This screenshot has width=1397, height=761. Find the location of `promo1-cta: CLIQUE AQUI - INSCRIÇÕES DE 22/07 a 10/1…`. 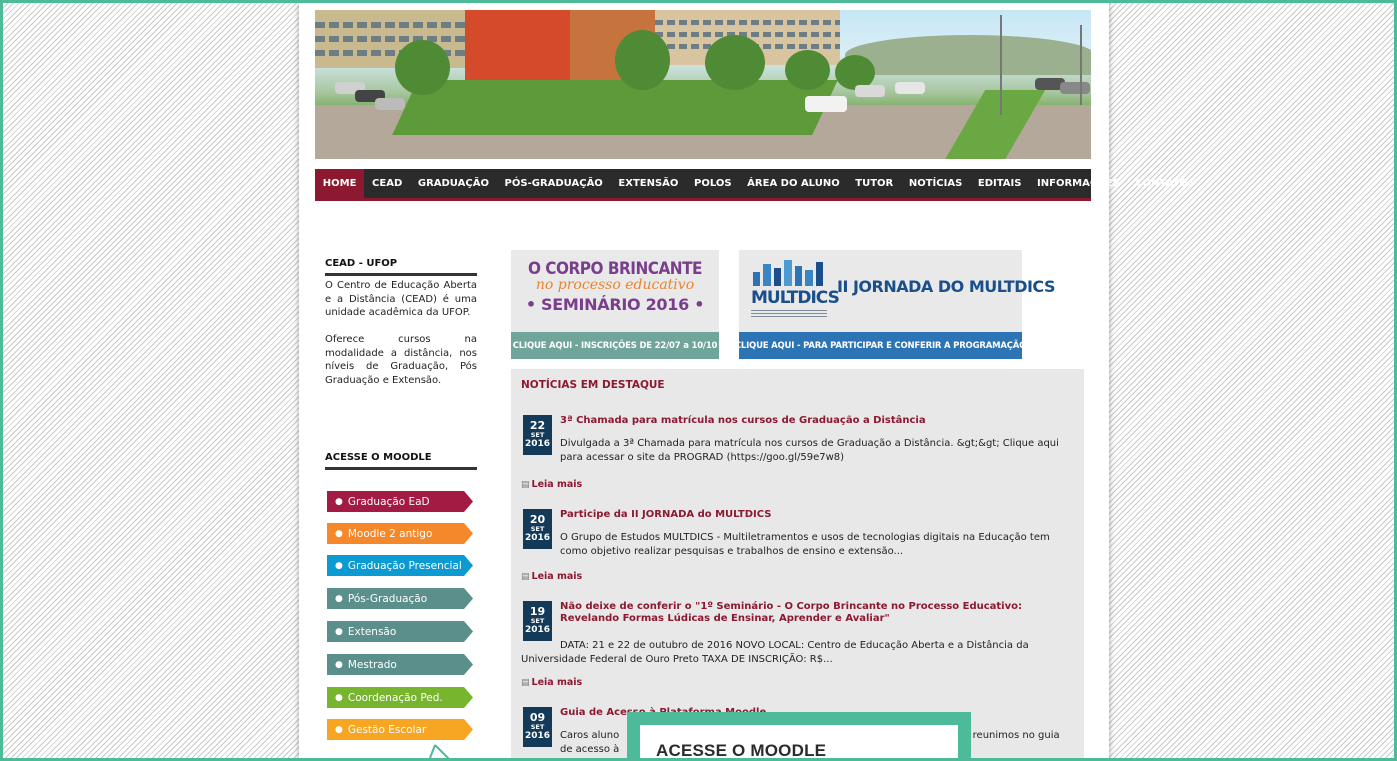

promo1-cta: CLIQUE AQUI - INSCRIÇÕES DE 22/07 a 10/1… is located at coordinates (615, 345).